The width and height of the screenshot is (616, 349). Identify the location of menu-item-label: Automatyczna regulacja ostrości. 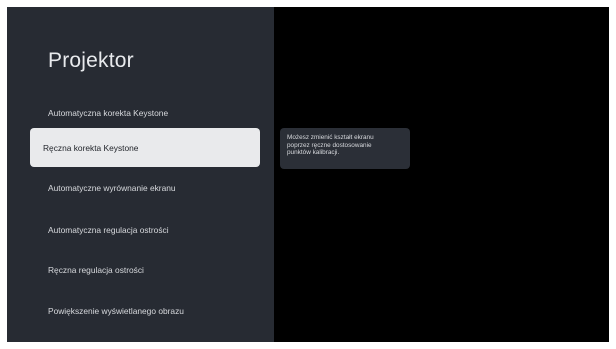
(108, 229).